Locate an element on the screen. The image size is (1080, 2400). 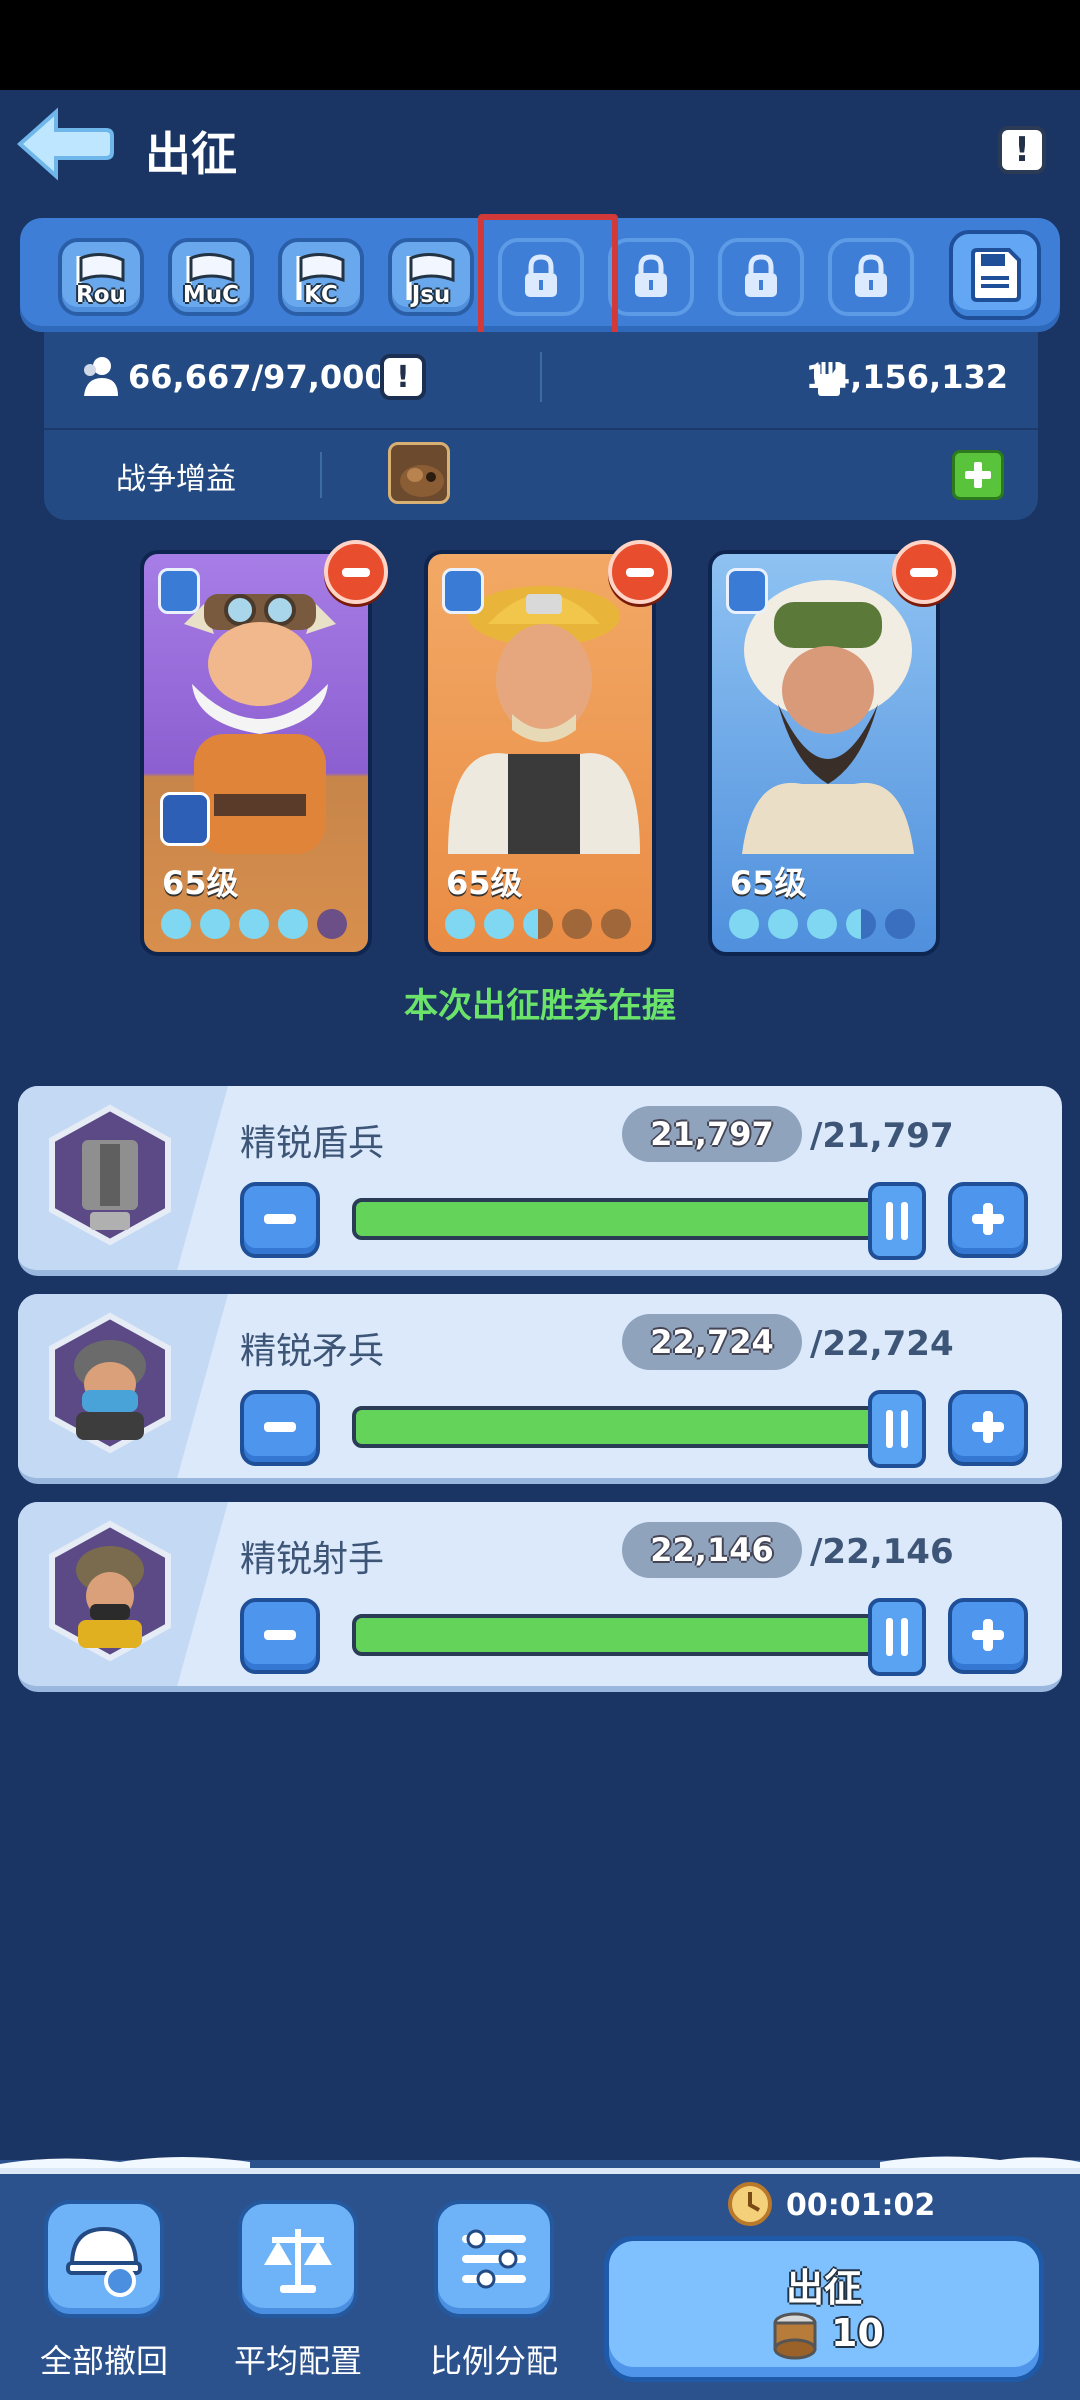
stats-row: 66,667/97,000 ! 14,156,132 is located at coordinates (541, 380).